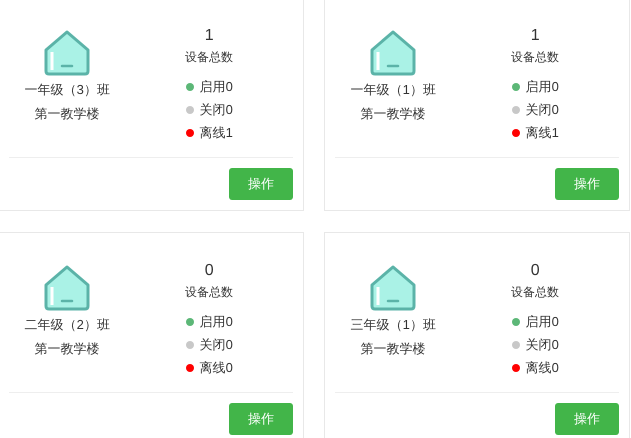 This screenshot has height=438, width=631. I want to click on class-name: 一年级（3）班, so click(67, 90).